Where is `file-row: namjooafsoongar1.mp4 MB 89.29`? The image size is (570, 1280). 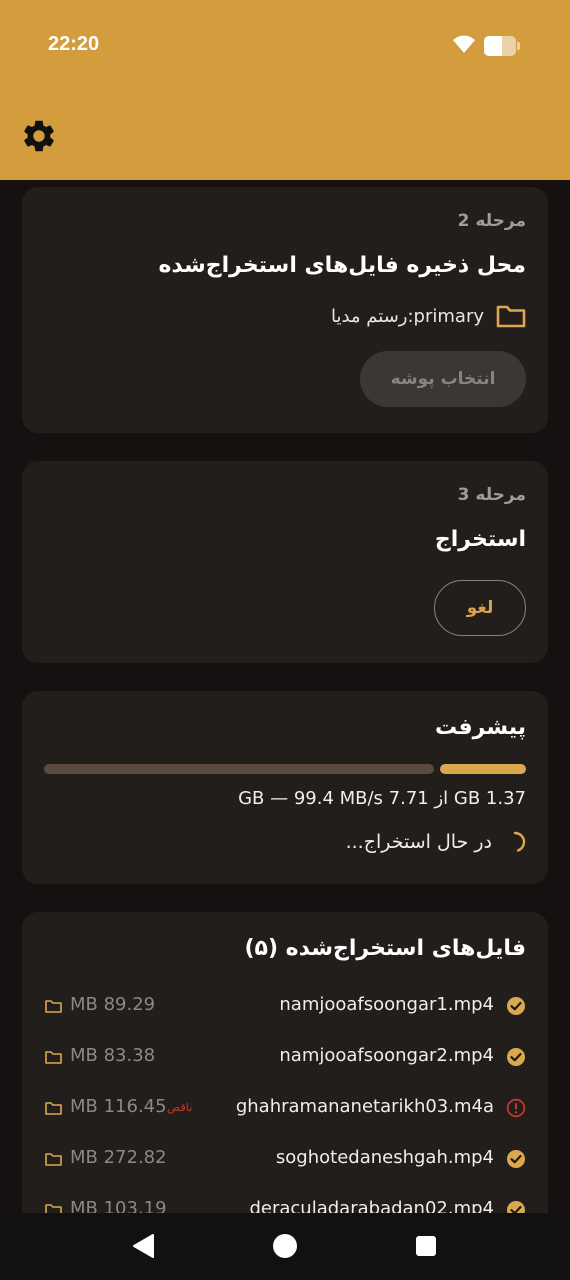 file-row: namjooafsoongar1.mp4 MB 89.29 is located at coordinates (285, 1015).